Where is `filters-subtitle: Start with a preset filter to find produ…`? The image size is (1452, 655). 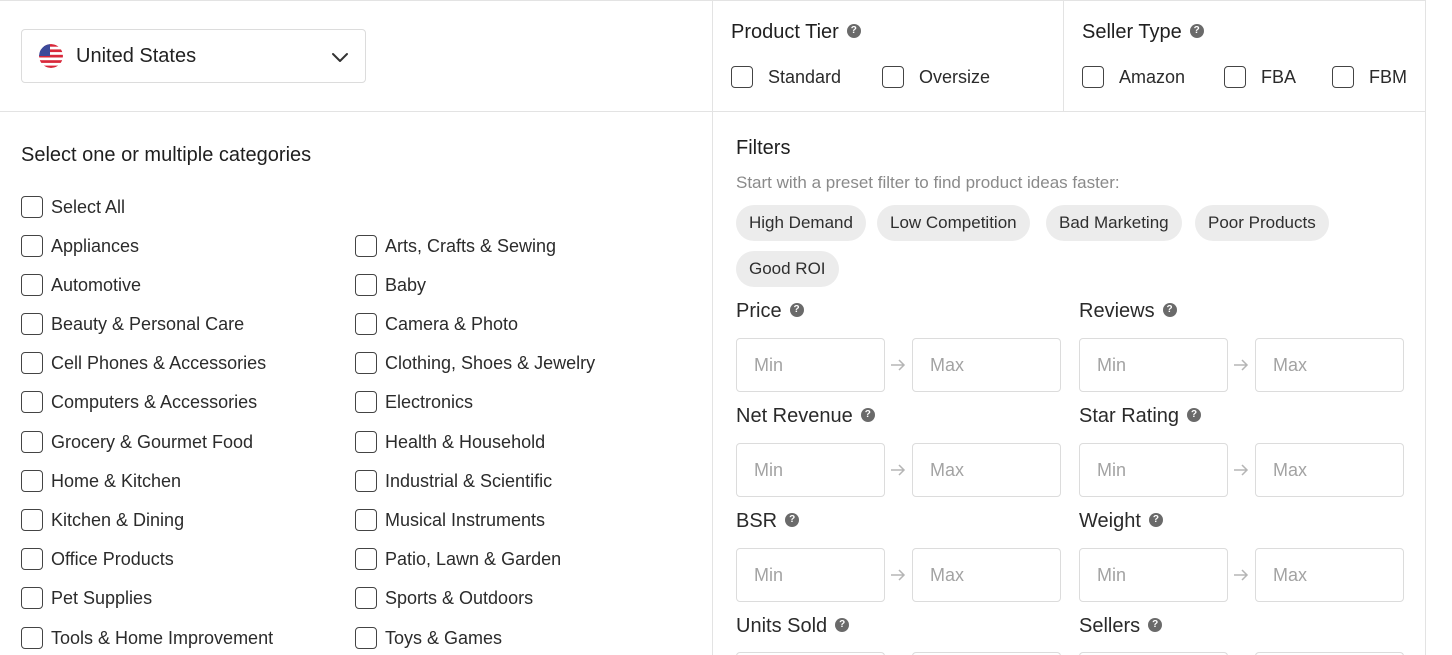 filters-subtitle: Start with a preset filter to find produ… is located at coordinates (928, 182).